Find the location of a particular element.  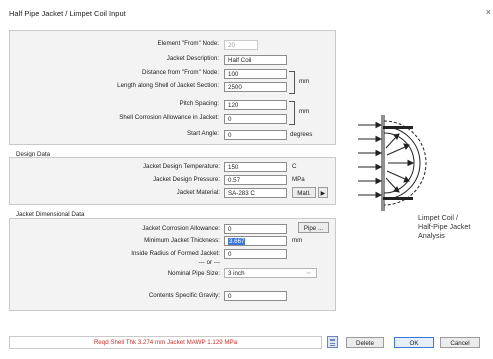

caption-line-3: Analysis is located at coordinates (431, 235).